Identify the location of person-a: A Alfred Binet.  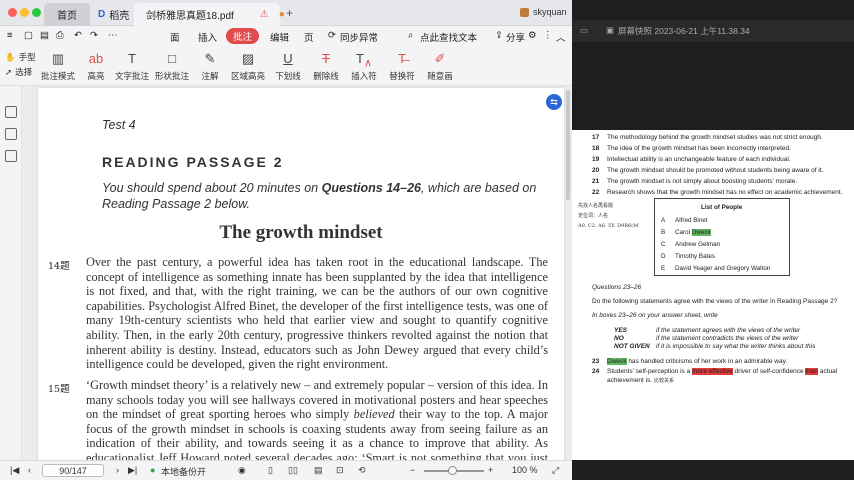
(684, 220).